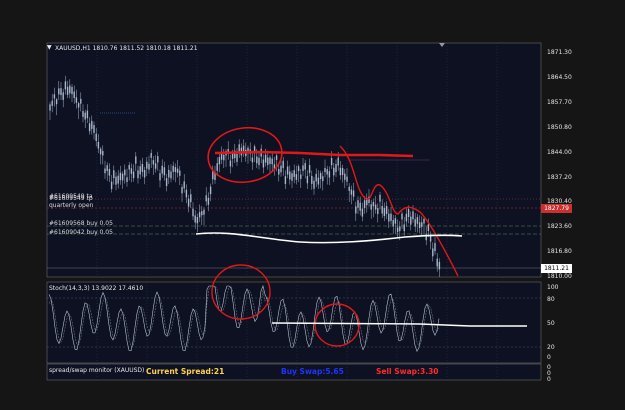 Image resolution: width=625 pixels, height=410 pixels. I want to click on order-label-buy-2: #61609042 buy 0.05, so click(81, 232).